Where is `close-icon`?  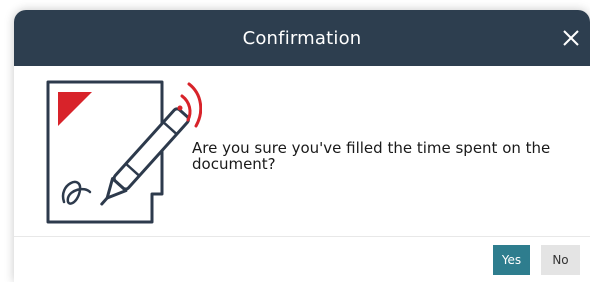 close-icon is located at coordinates (571, 38).